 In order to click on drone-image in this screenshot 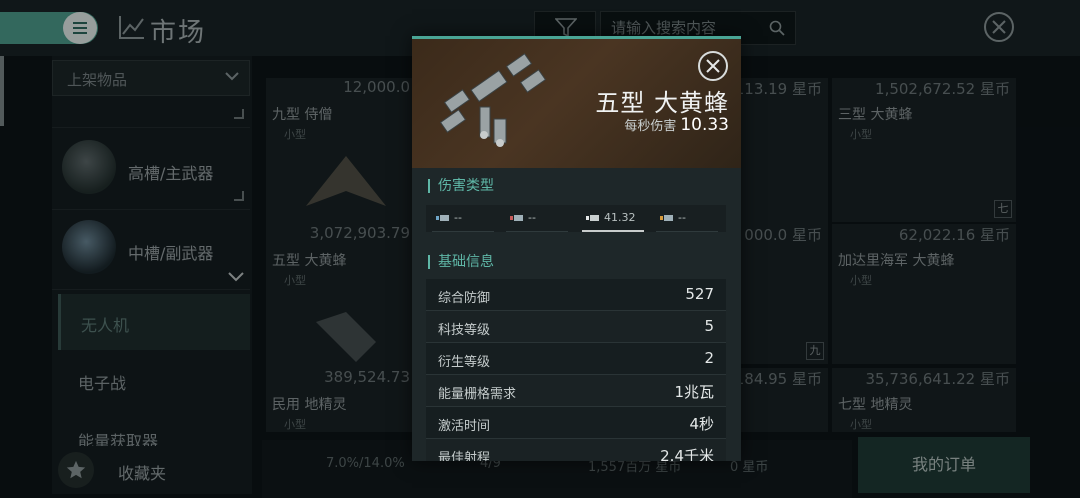, I will do `click(493, 100)`.